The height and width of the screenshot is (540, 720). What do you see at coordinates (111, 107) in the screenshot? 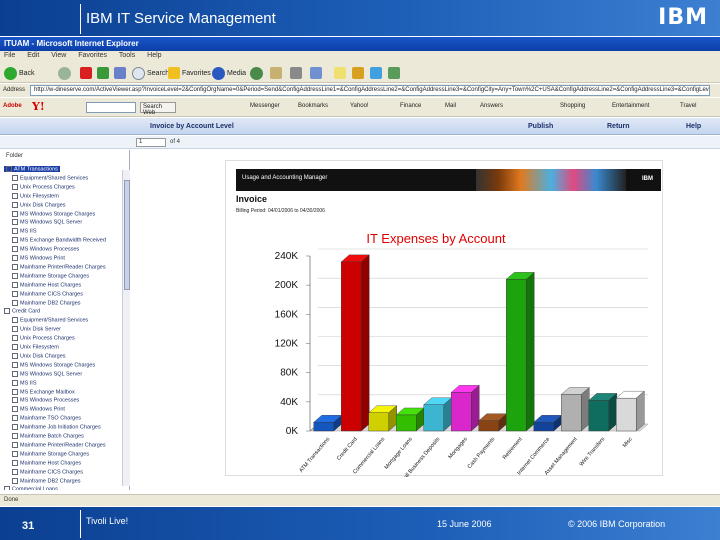
I see `yahoo-search-input` at bounding box center [111, 107].